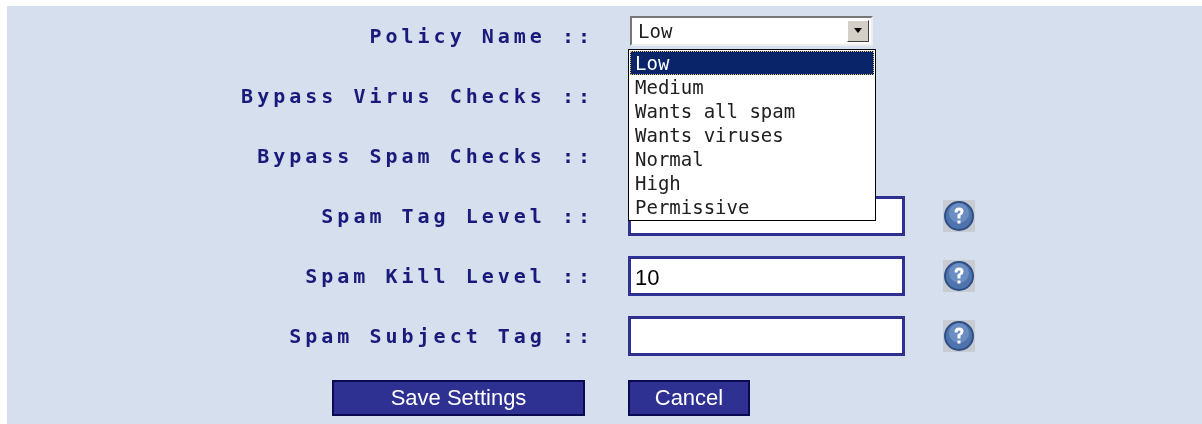  I want to click on cancel-button: Cancel, so click(689, 398).